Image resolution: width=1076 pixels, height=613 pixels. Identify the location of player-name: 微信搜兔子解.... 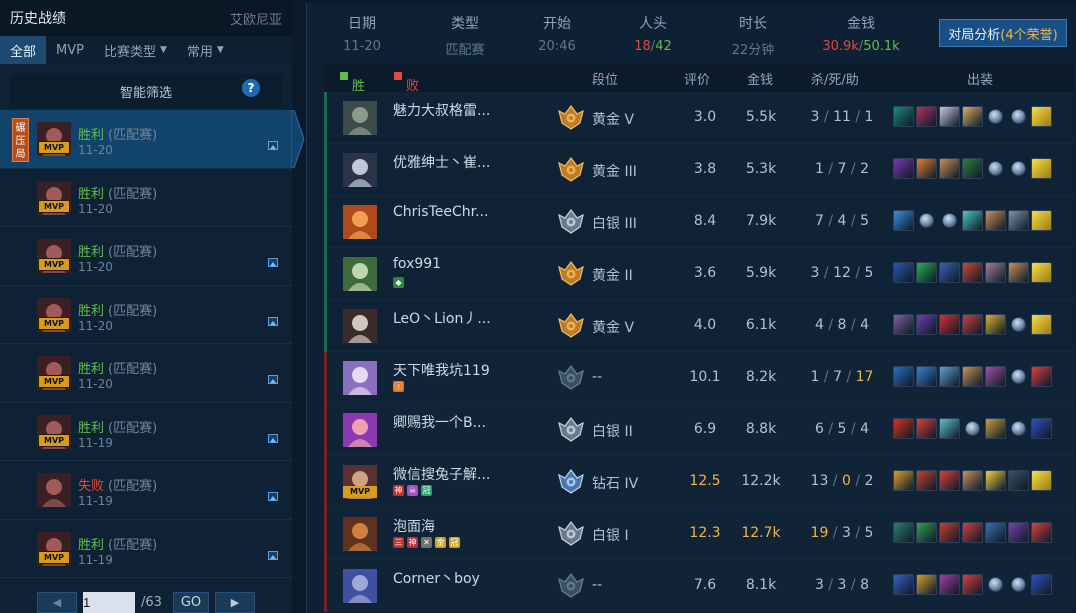
(441, 474).